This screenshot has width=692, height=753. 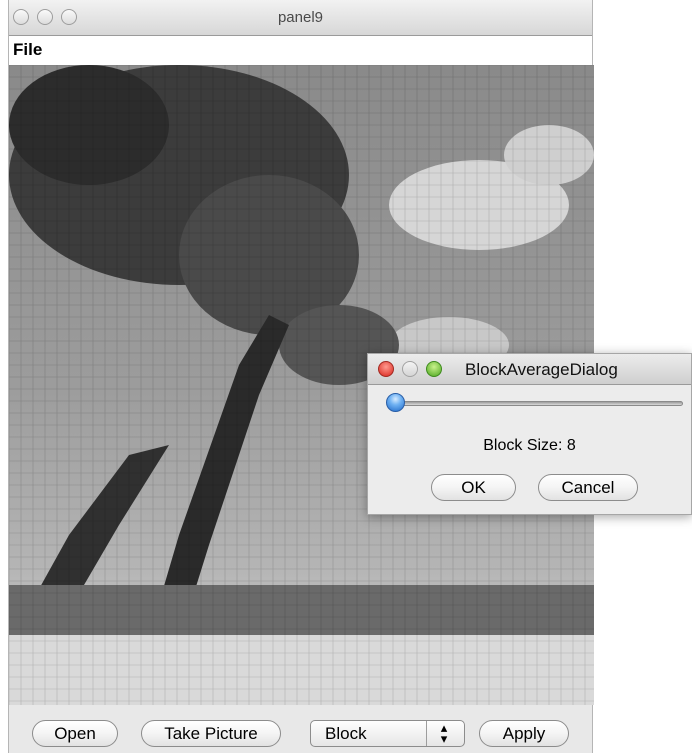 What do you see at coordinates (540, 403) in the screenshot?
I see `block-size-slider-track` at bounding box center [540, 403].